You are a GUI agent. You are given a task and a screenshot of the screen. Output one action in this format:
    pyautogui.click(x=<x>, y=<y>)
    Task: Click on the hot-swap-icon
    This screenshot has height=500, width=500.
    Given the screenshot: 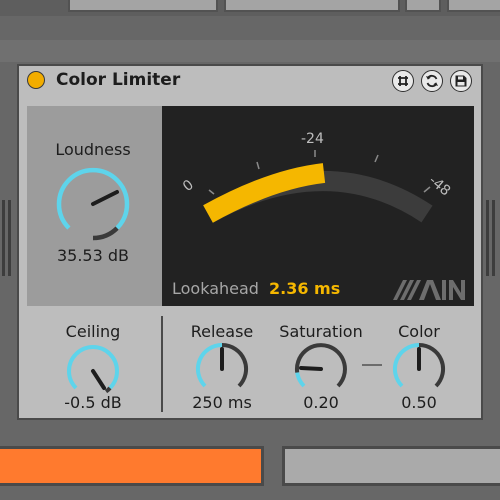 What is the action you would take?
    pyautogui.click(x=403, y=81)
    